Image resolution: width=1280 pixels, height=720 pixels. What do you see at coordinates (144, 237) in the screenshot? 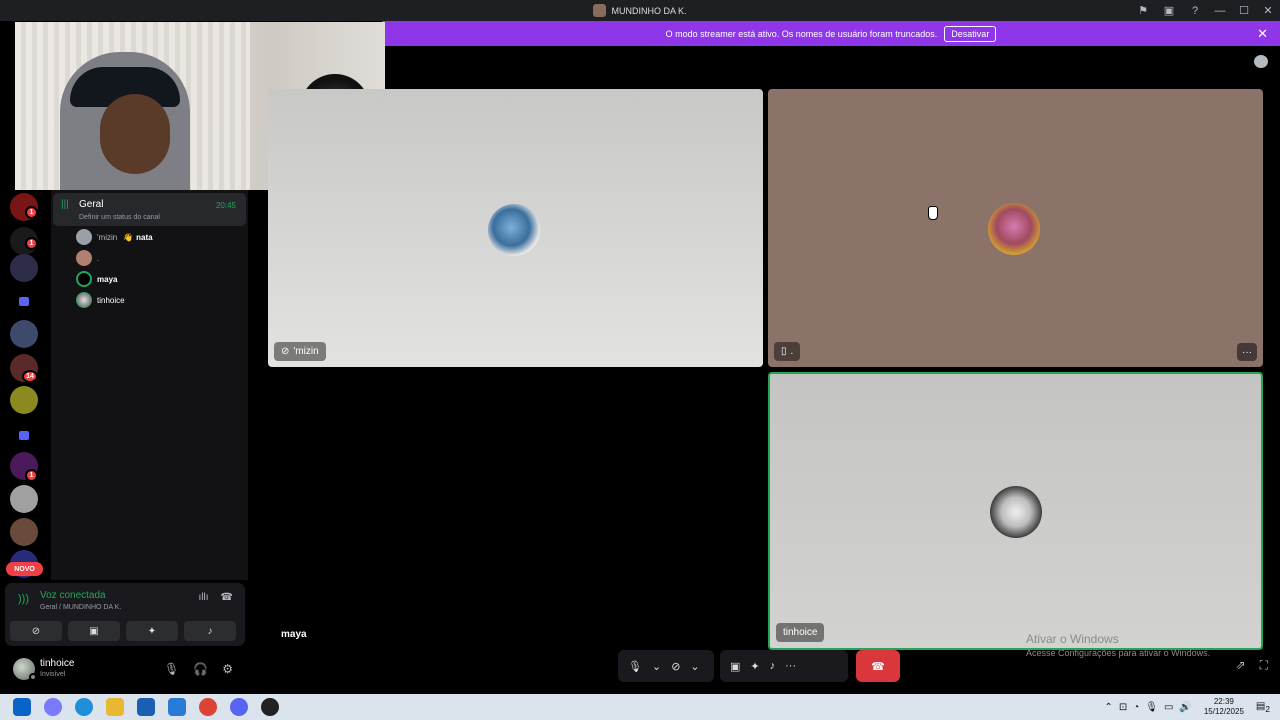
I see `voice-user-extra: nata` at bounding box center [144, 237].